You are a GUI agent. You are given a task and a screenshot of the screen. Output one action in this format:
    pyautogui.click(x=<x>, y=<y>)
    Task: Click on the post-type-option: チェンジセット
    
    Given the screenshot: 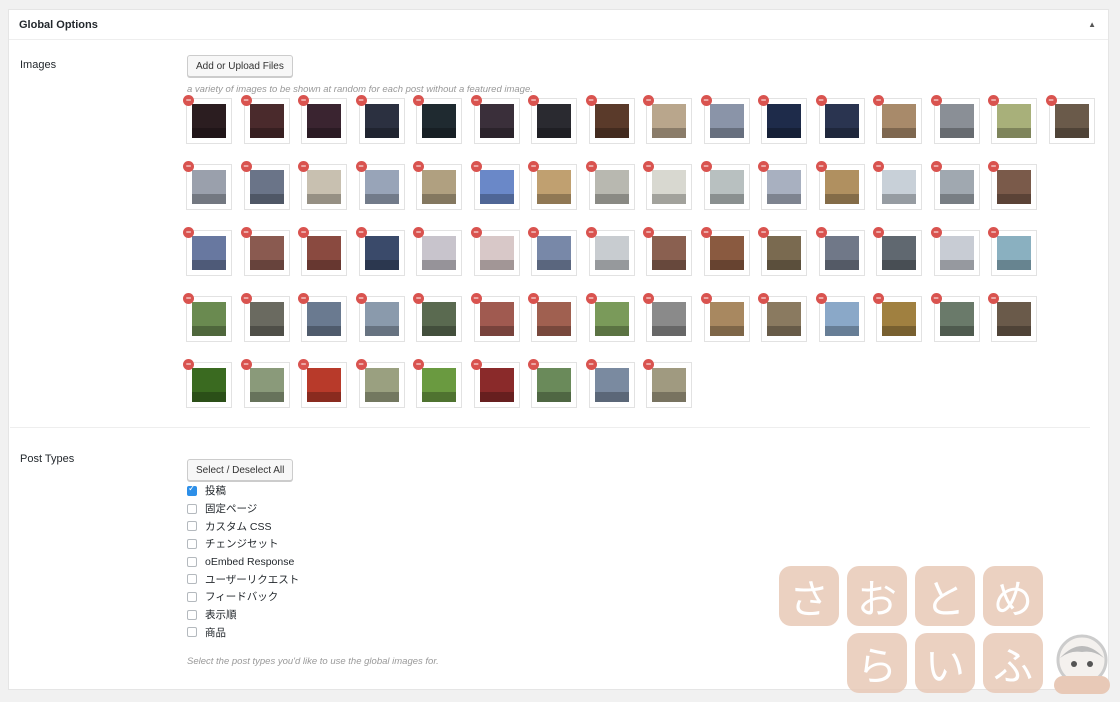 What is the action you would take?
    pyautogui.click(x=243, y=544)
    